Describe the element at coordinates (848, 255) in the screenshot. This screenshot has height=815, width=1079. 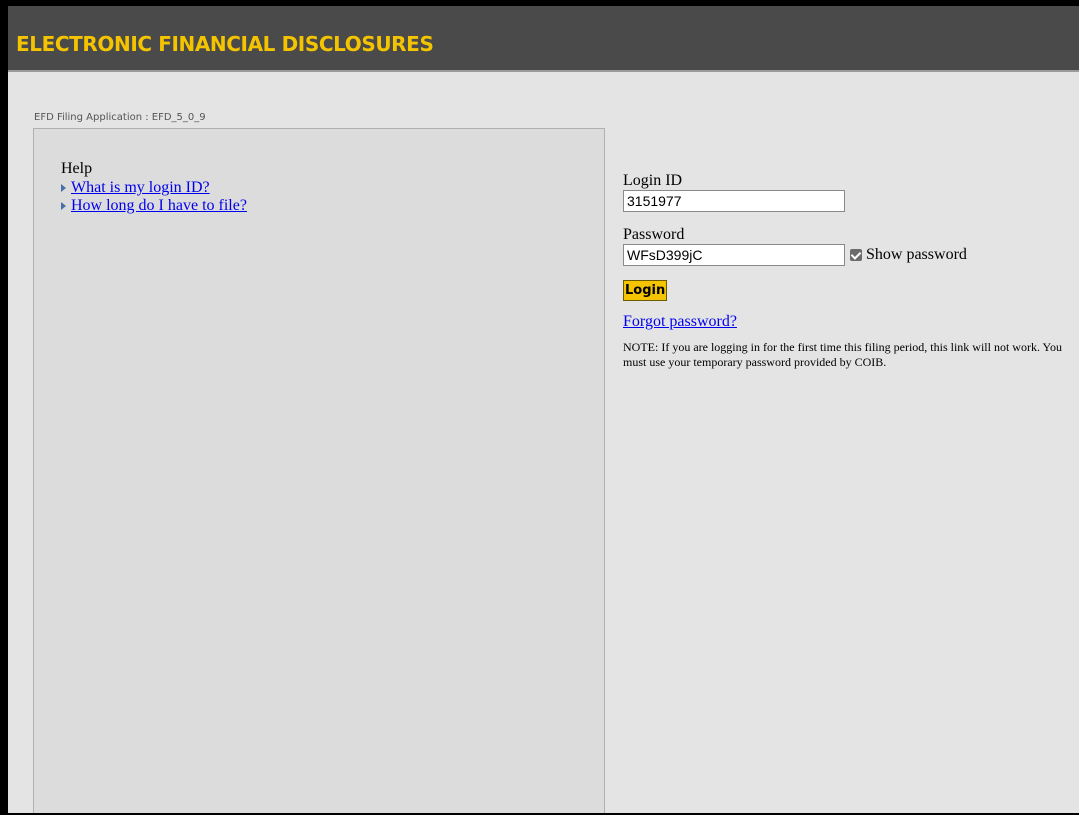
I see `password-row: Show password` at that location.